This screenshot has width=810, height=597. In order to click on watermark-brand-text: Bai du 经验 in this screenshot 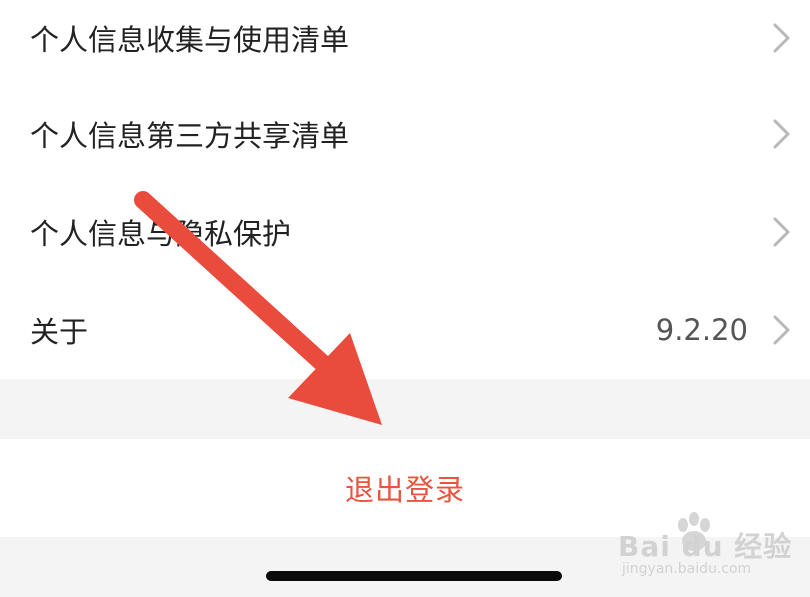, I will do `click(705, 546)`.